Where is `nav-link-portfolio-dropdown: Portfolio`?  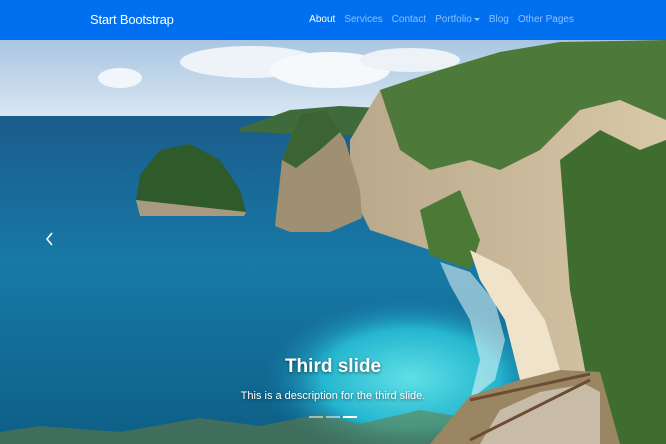
nav-link-portfolio-dropdown: Portfolio is located at coordinates (457, 19).